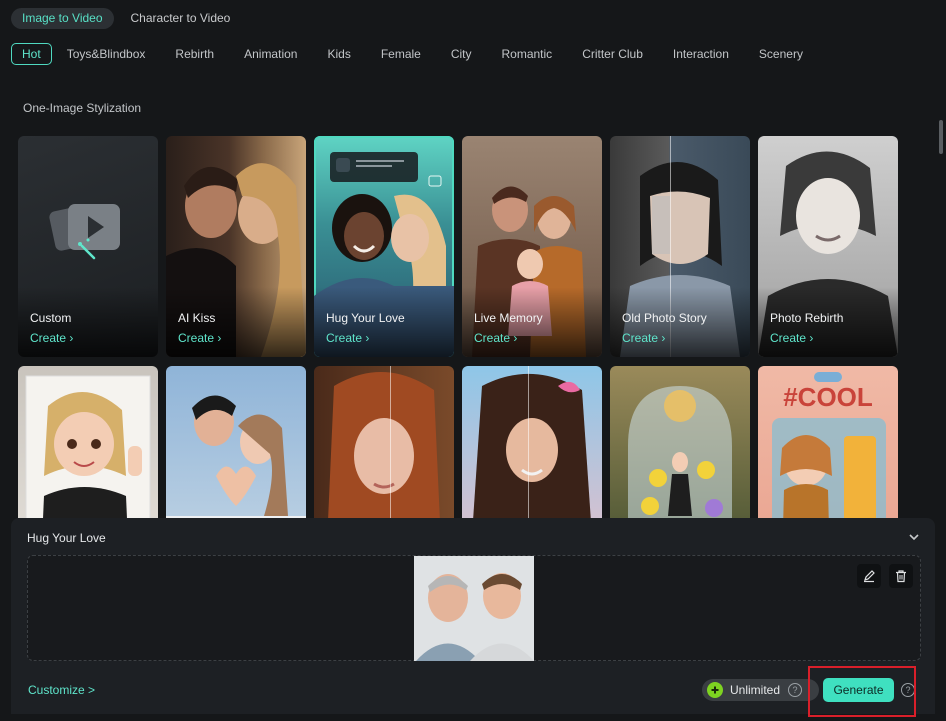 The image size is (946, 721). I want to click on category-toys-blindbox: Toys&Blindbox, so click(106, 54).